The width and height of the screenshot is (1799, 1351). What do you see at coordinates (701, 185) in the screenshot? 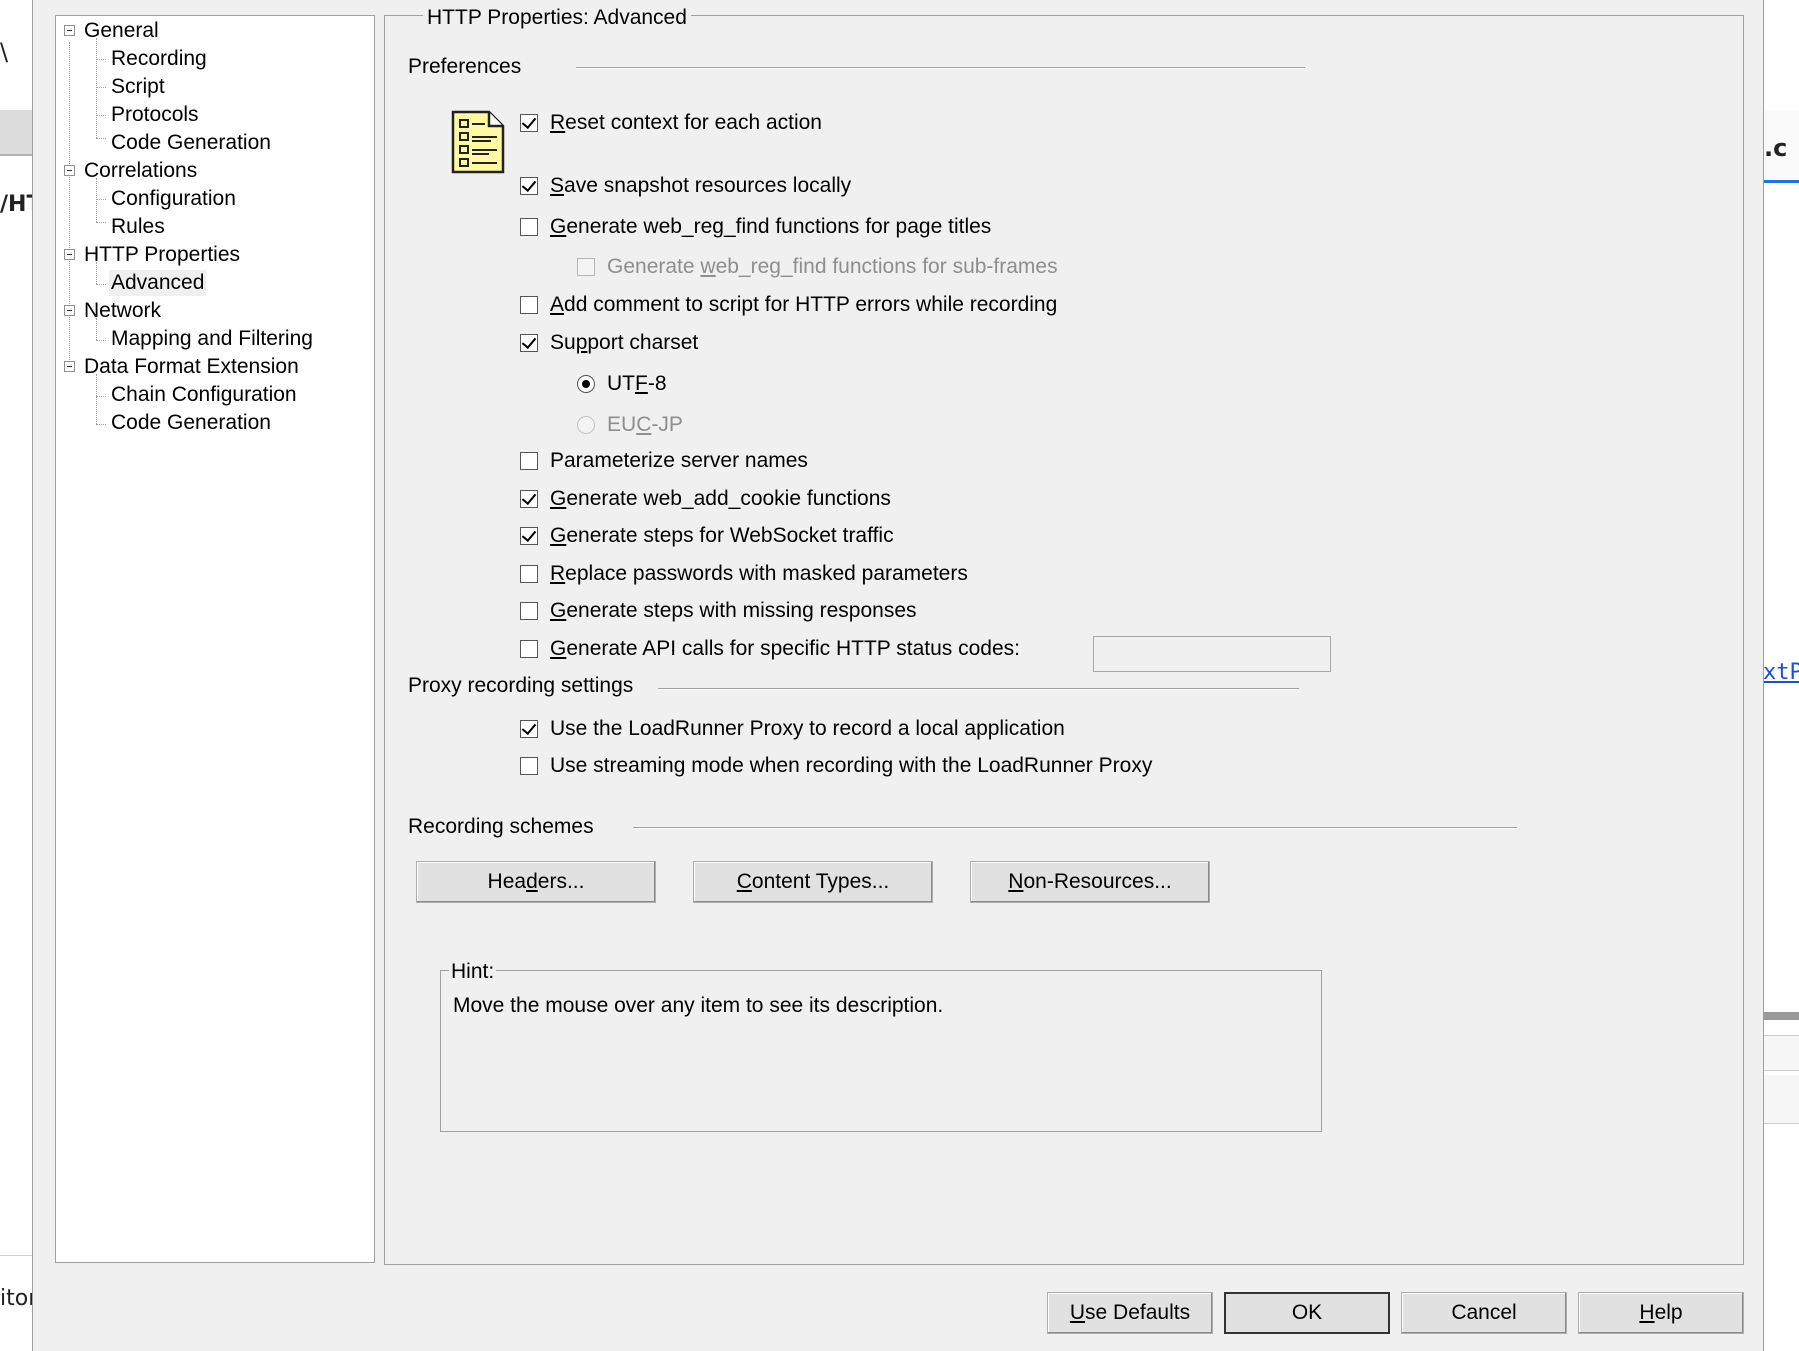
I see `option-label: Save snapshot resources locally` at bounding box center [701, 185].